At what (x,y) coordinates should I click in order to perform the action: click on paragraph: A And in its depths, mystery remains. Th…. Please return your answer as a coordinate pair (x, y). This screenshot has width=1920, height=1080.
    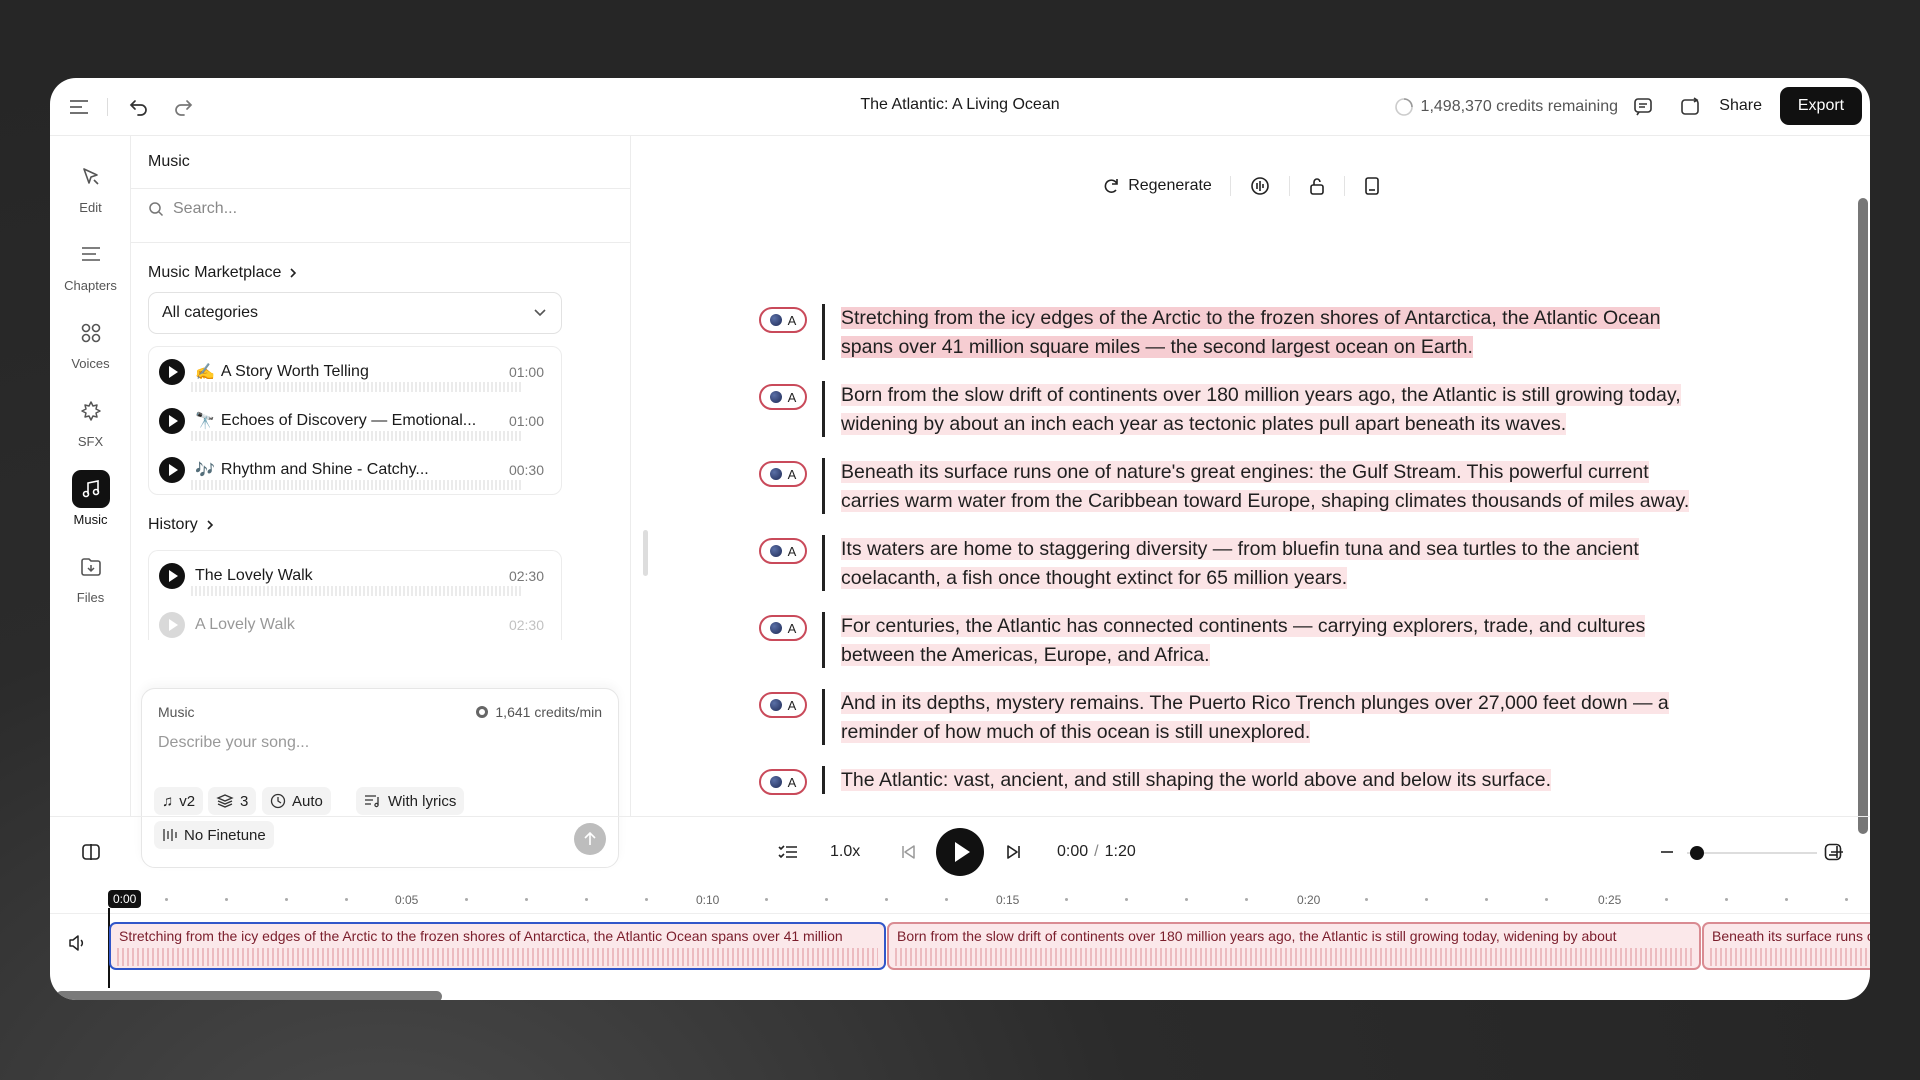
    Looking at the image, I should click on (1309, 718).